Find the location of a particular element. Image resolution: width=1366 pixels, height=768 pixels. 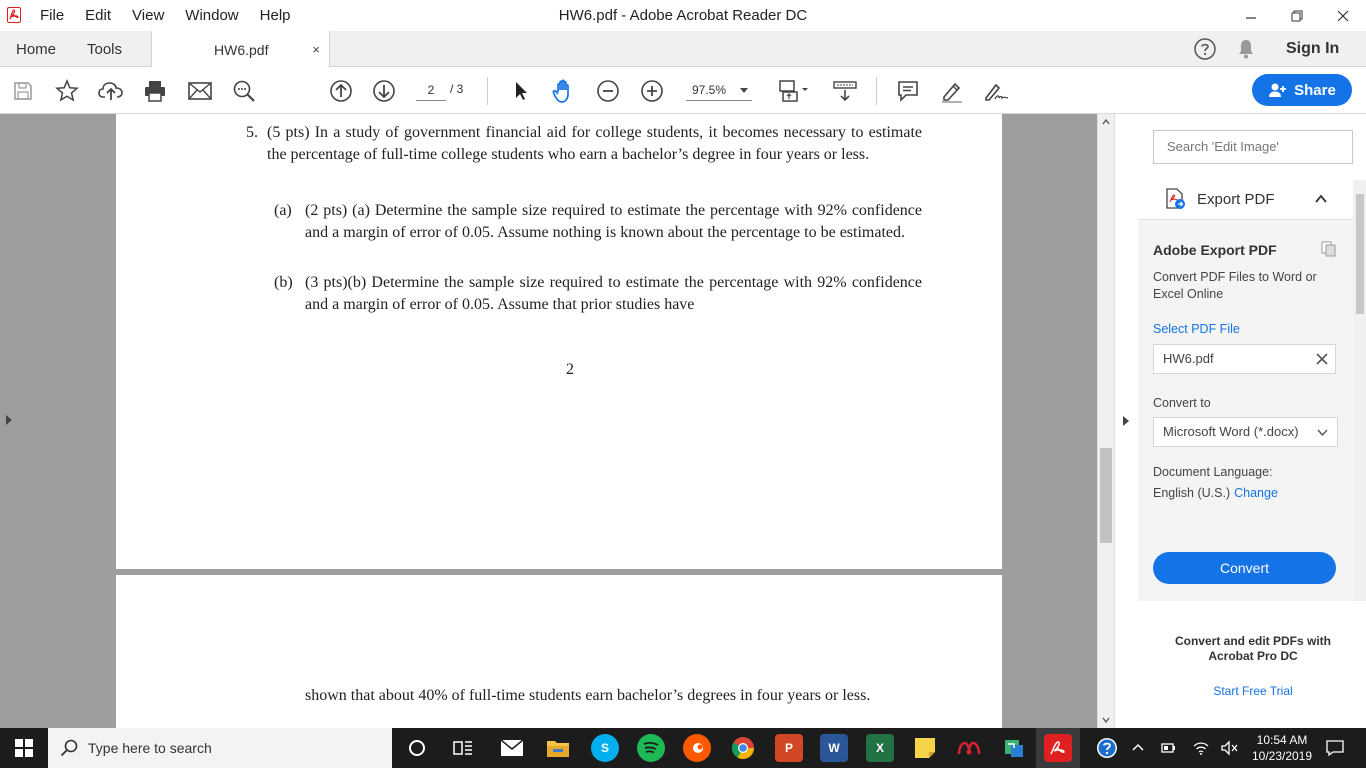

zoom-level-select: 97.5% is located at coordinates (719, 90).